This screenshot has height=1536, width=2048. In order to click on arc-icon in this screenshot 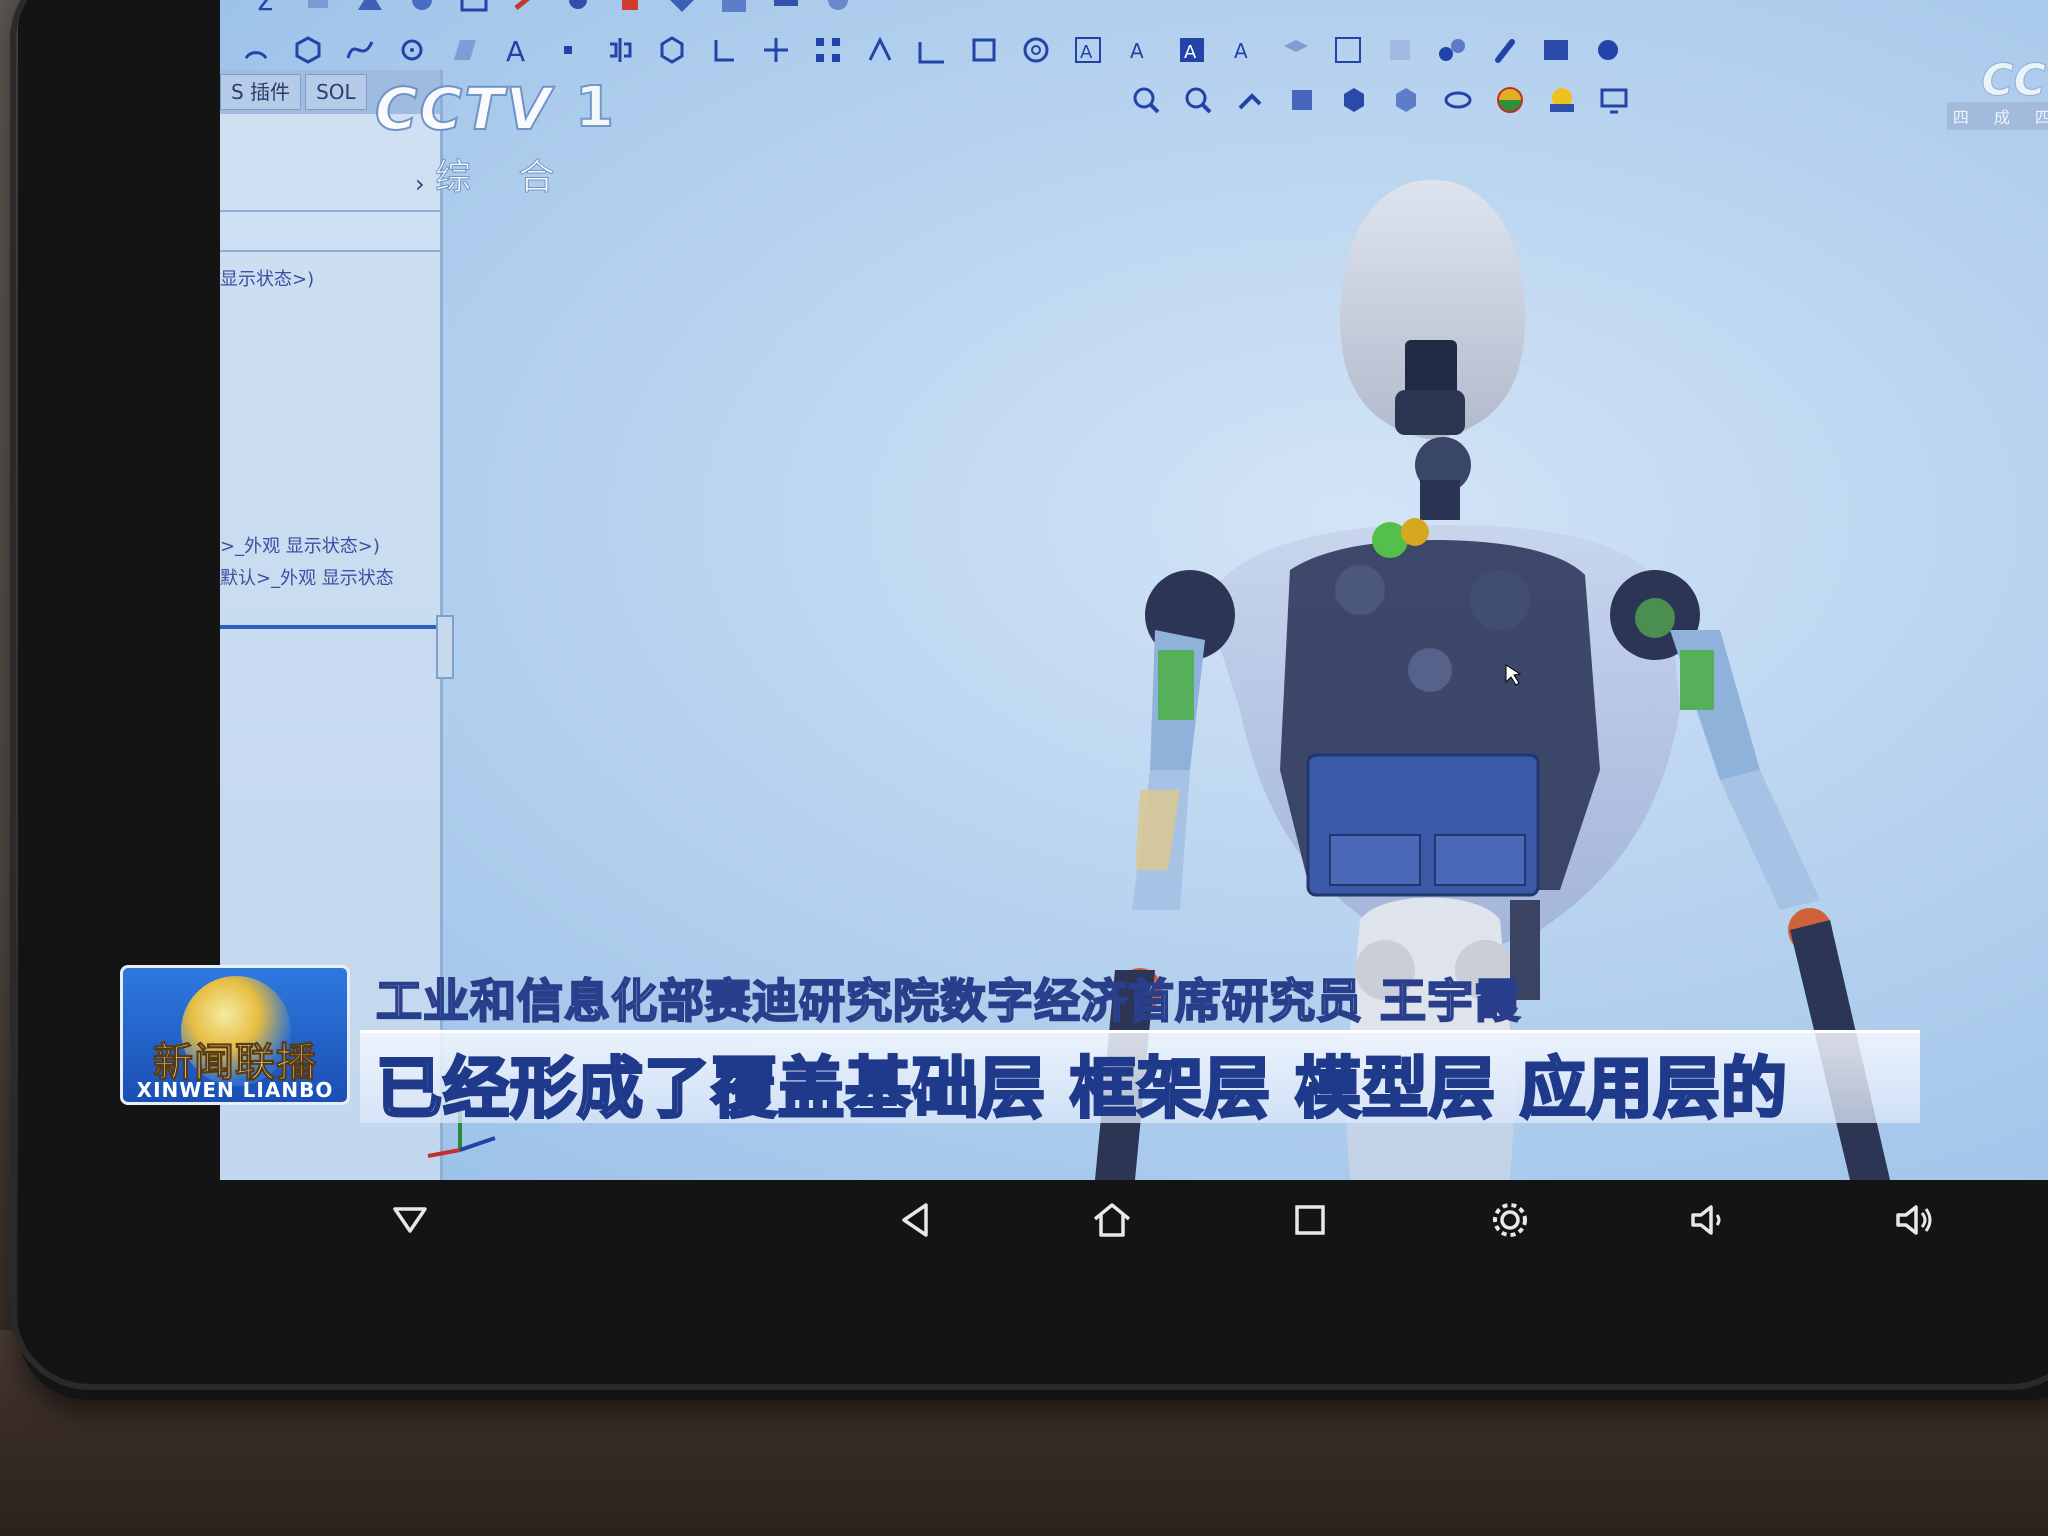, I will do `click(256, 50)`.